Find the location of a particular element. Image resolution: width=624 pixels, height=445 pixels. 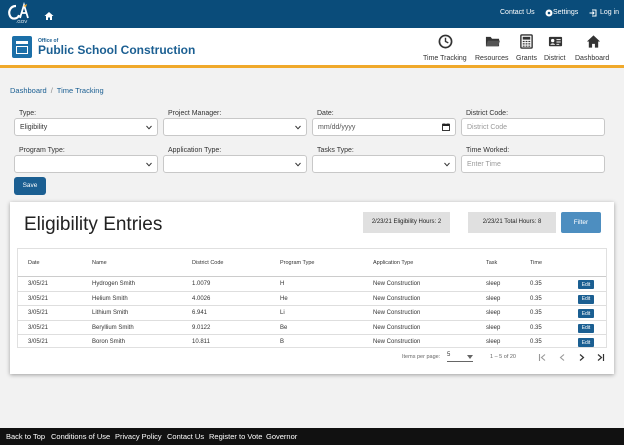

login-icon is located at coordinates (593, 13).